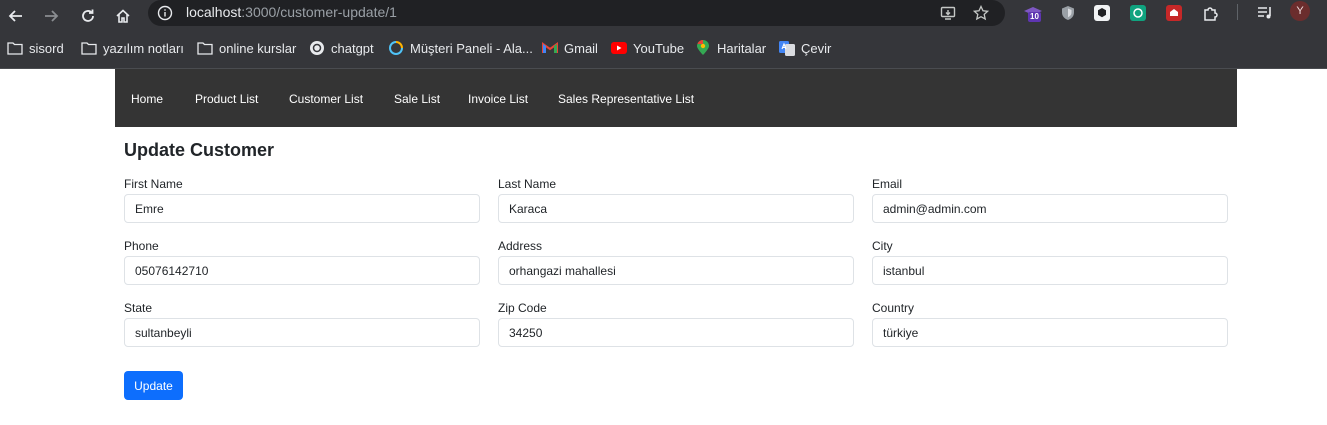 This screenshot has width=1327, height=425. Describe the element at coordinates (550, 48) in the screenshot. I see `gmail-icon` at that location.